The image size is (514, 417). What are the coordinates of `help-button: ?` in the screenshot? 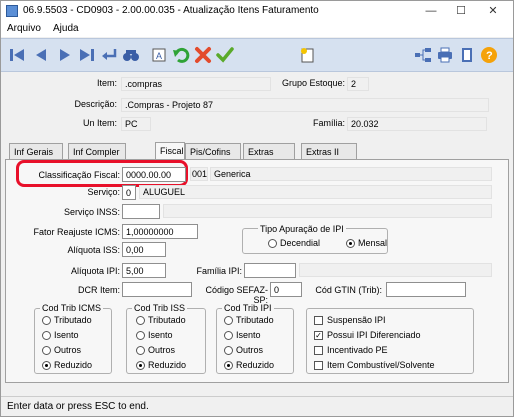 It's located at (489, 55).